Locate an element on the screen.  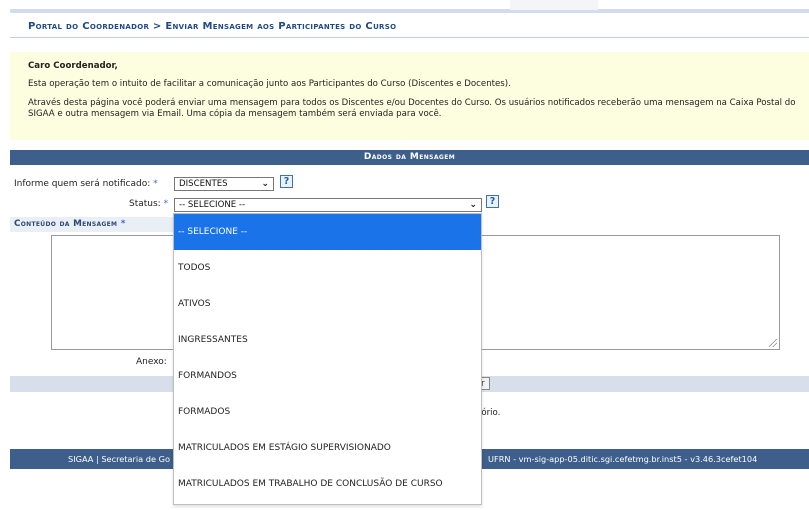
notify-label-text: Informe quem será notificado: is located at coordinates (82, 184).